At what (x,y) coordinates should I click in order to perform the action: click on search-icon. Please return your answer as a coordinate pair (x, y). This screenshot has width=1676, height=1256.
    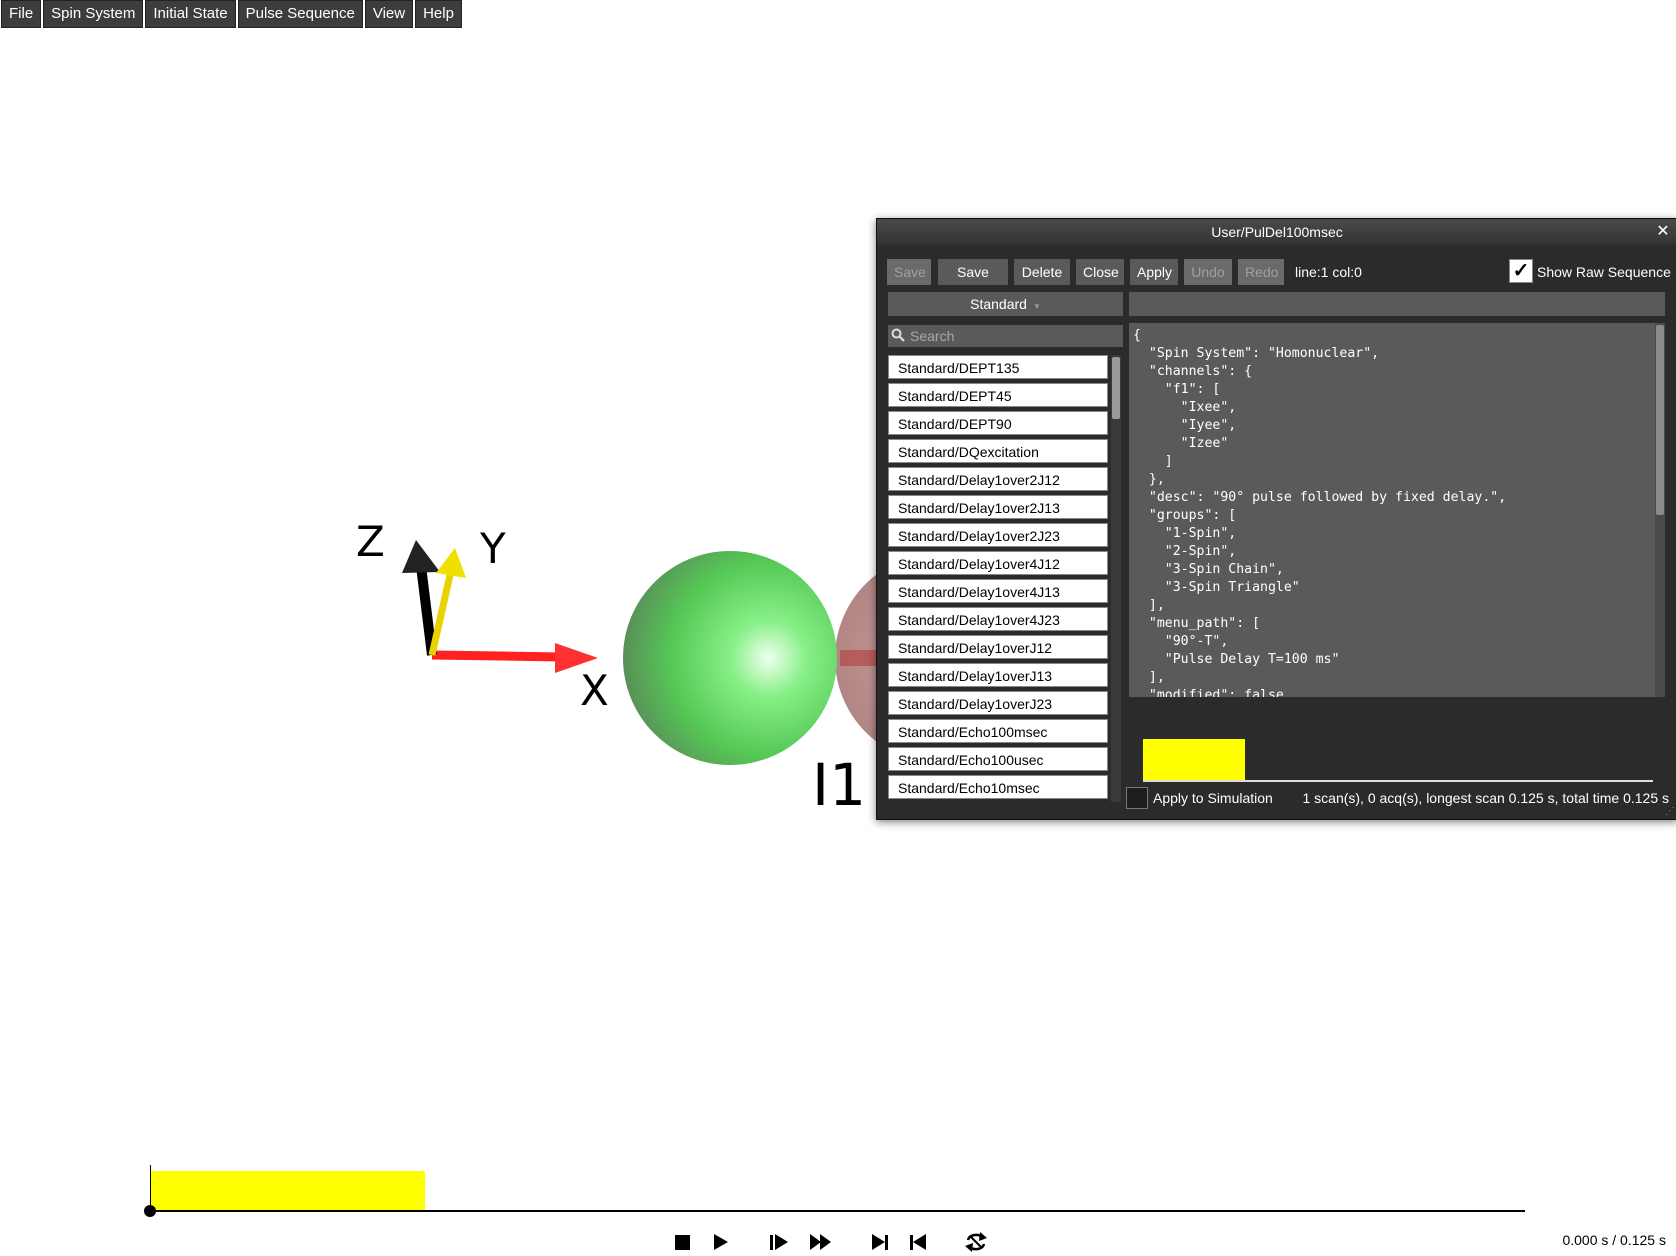
    Looking at the image, I should click on (898, 336).